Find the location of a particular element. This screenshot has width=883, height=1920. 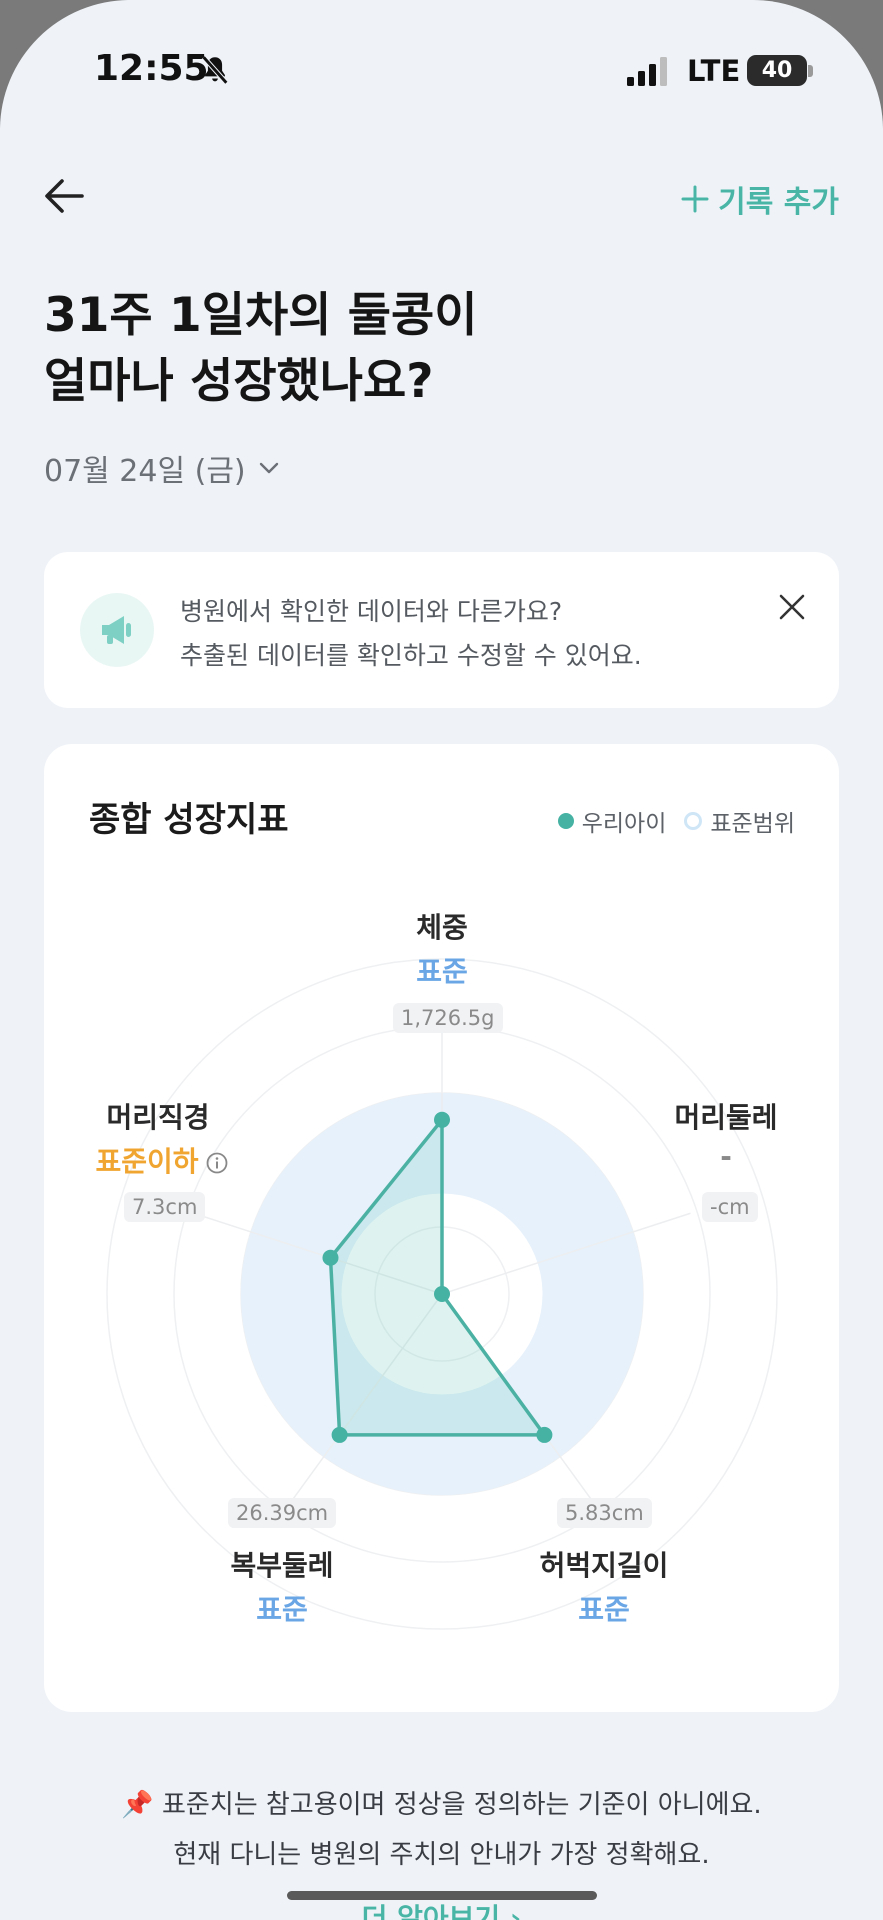

value-chip-head-diameter: 7.3cm is located at coordinates (165, 1207).